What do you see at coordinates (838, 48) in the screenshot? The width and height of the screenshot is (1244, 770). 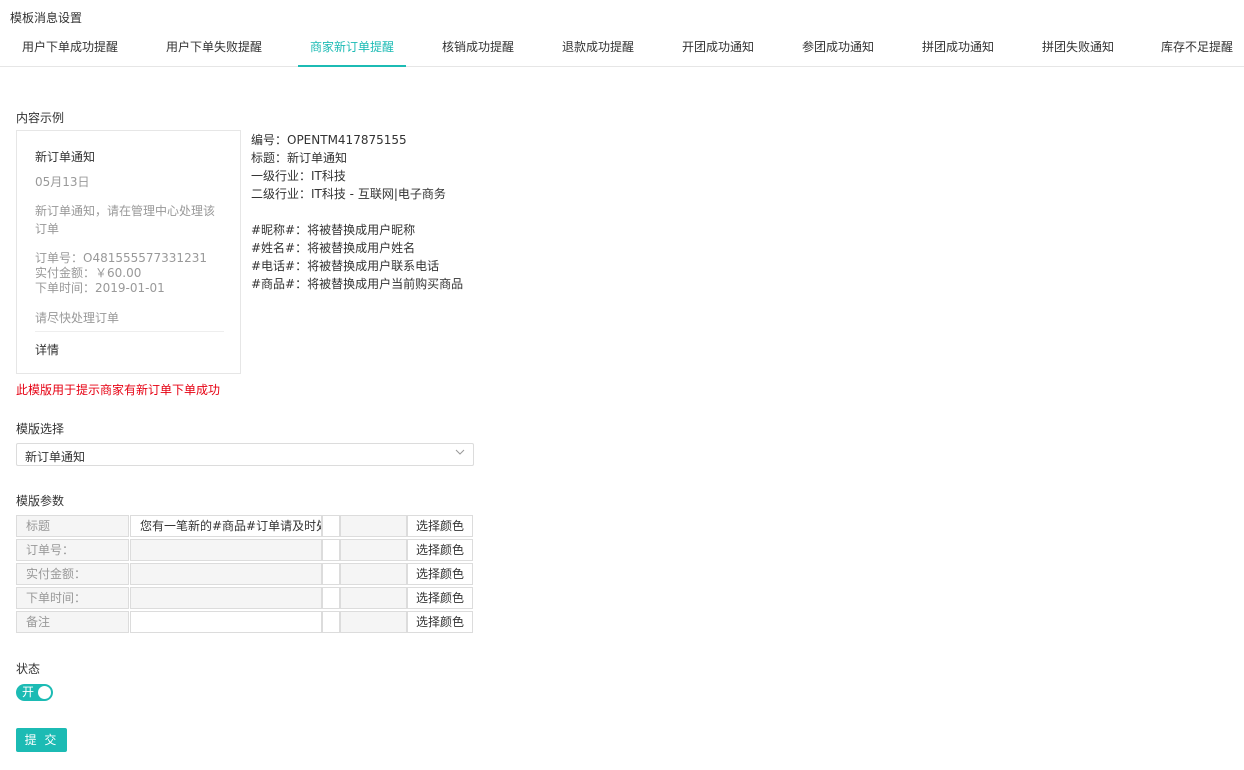 I see `tab-group-join-success: 参团成功通知` at bounding box center [838, 48].